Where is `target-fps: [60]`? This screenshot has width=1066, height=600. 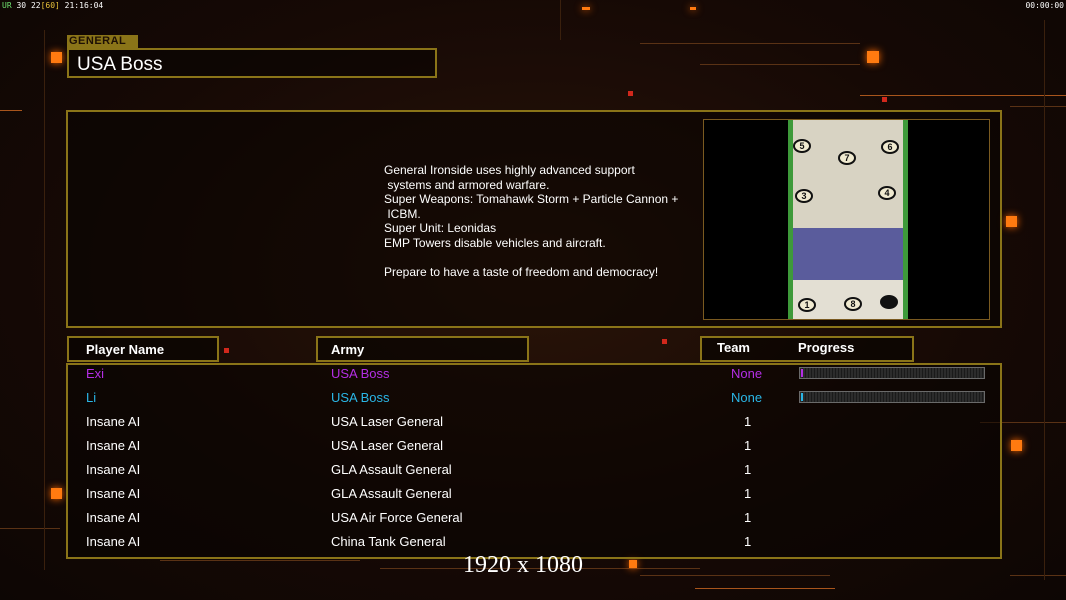
target-fps: [60] is located at coordinates (50, 5).